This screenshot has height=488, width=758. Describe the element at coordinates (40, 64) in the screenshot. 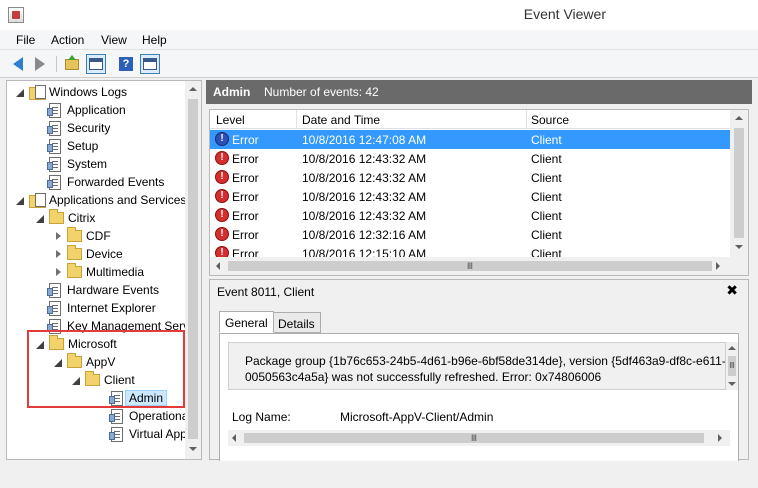

I see `forward-arrow-icon` at that location.